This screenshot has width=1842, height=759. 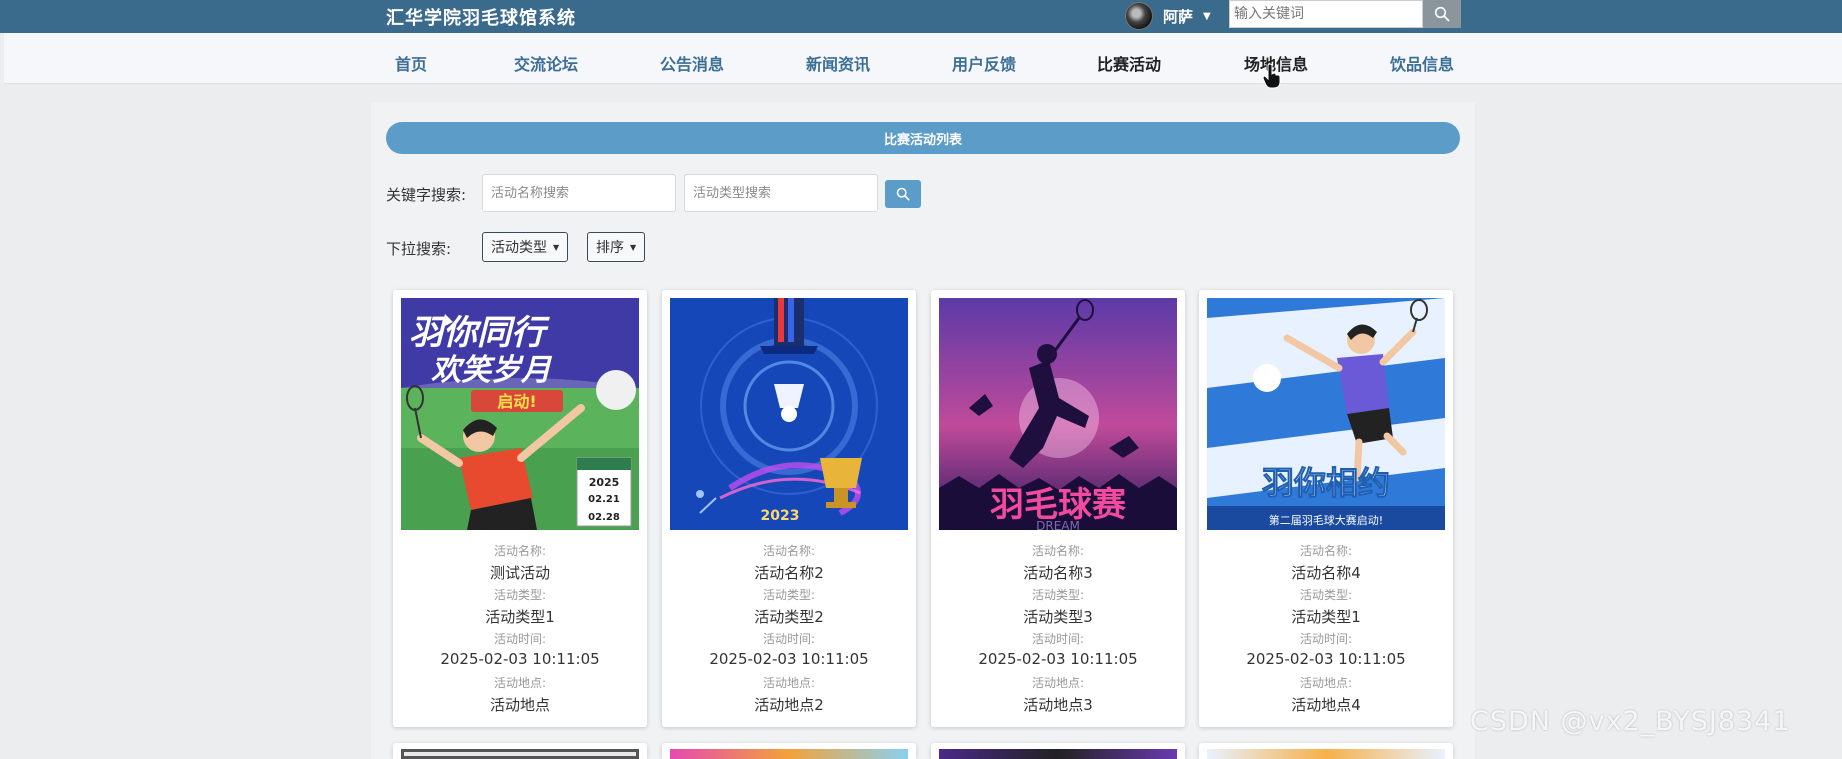 What do you see at coordinates (492, 370) in the screenshot?
I see `poster-headline-2: 欢笑岁月` at bounding box center [492, 370].